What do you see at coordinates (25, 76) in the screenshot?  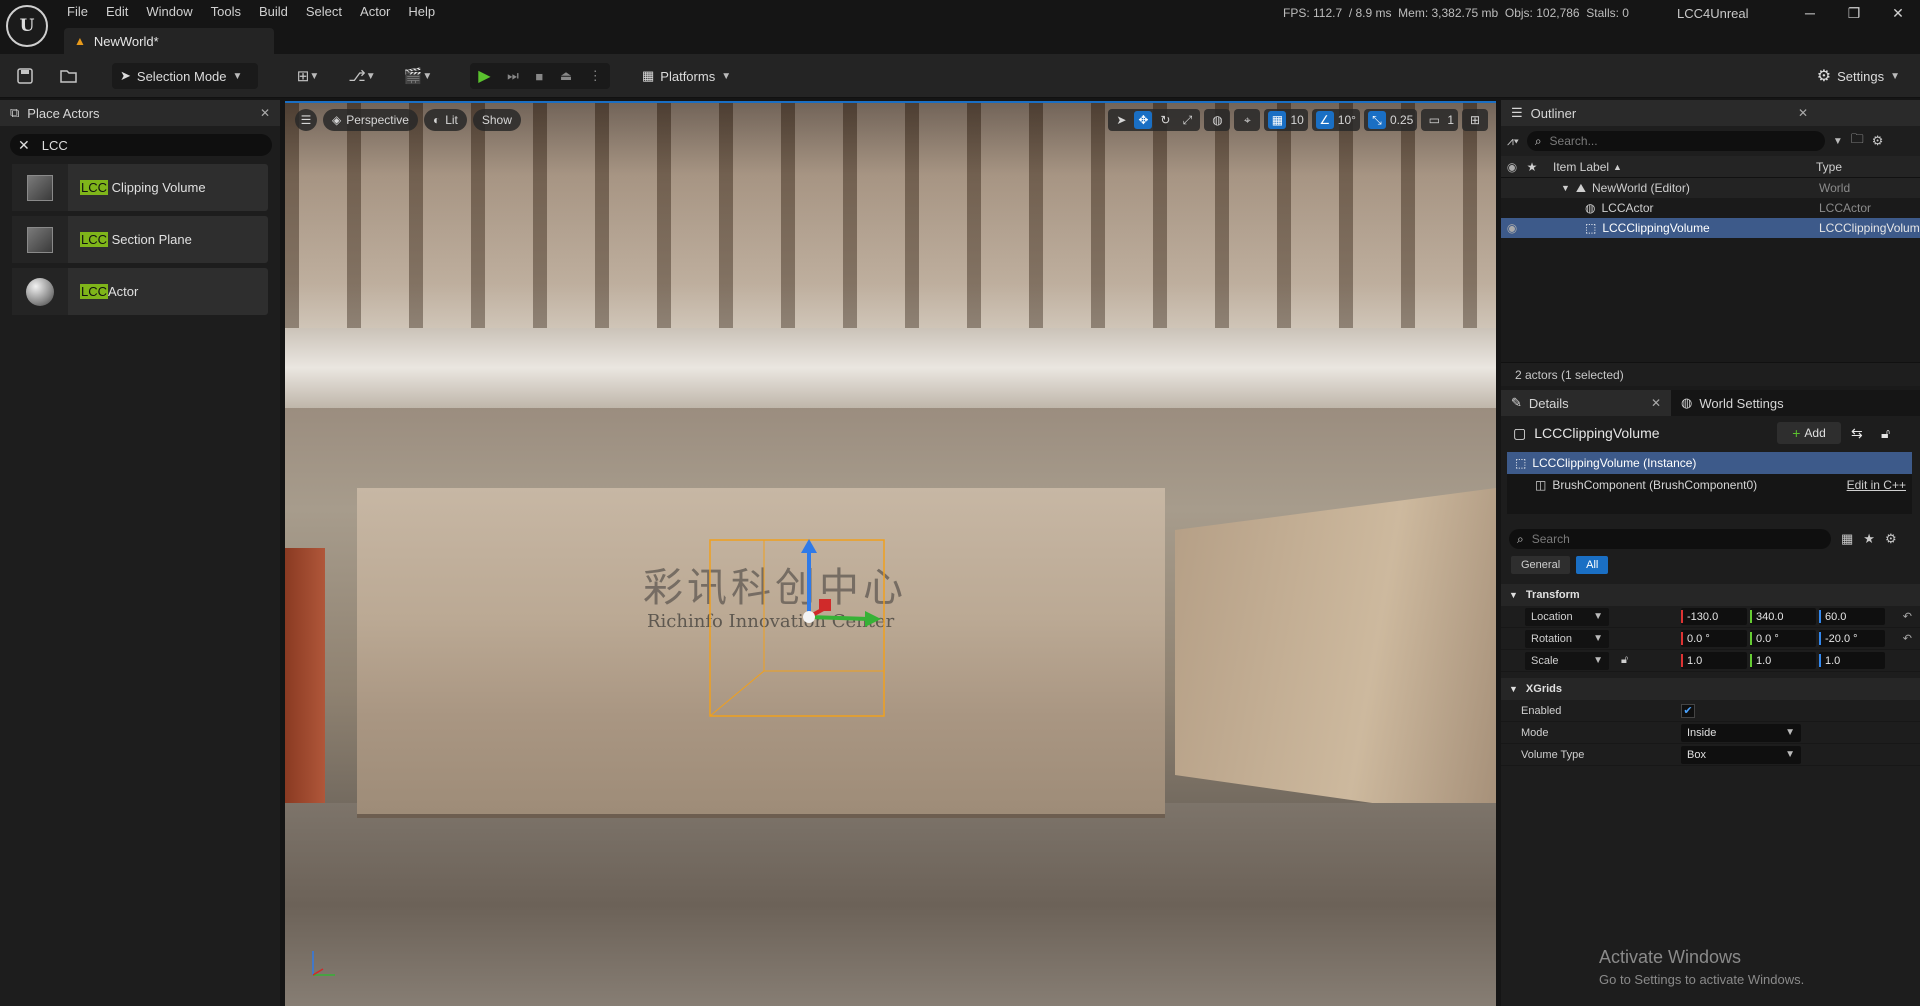 I see `save-icon` at bounding box center [25, 76].